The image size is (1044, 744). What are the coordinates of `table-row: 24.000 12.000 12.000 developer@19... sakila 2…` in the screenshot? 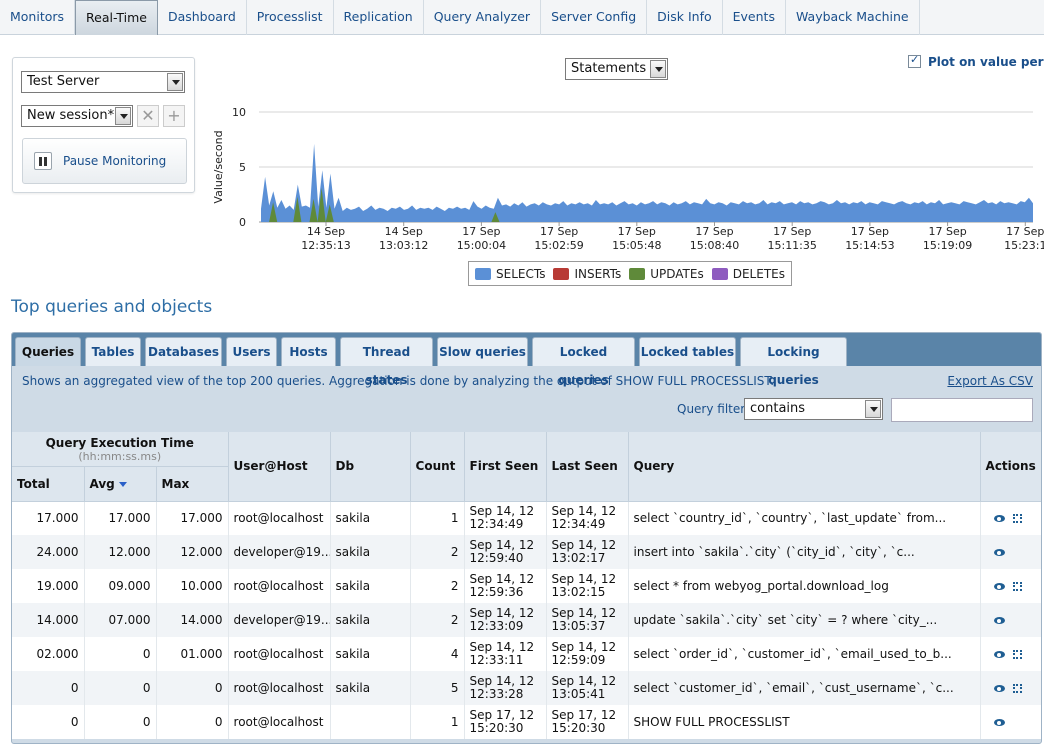 It's located at (526, 552).